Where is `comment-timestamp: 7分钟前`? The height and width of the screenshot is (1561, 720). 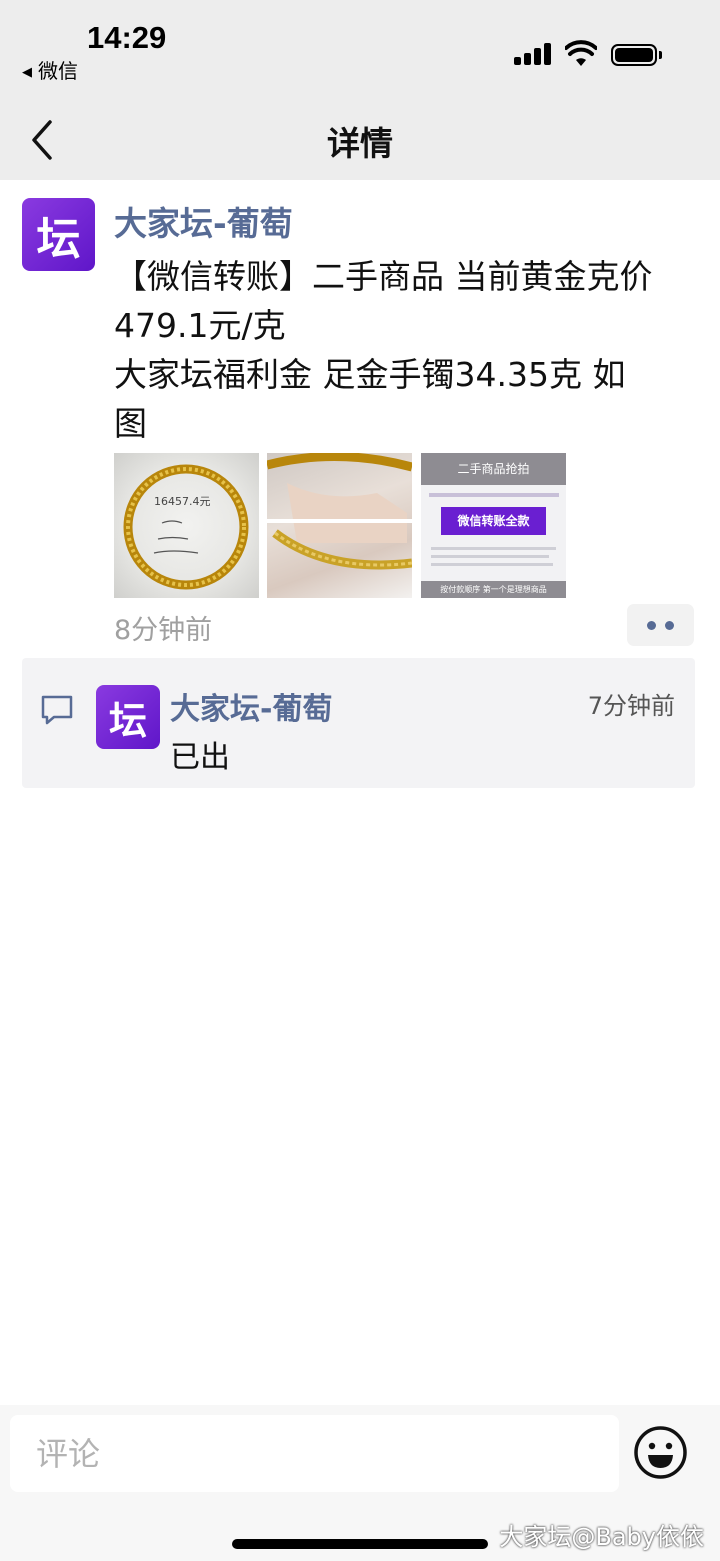
comment-timestamp: 7分钟前 is located at coordinates (631, 706).